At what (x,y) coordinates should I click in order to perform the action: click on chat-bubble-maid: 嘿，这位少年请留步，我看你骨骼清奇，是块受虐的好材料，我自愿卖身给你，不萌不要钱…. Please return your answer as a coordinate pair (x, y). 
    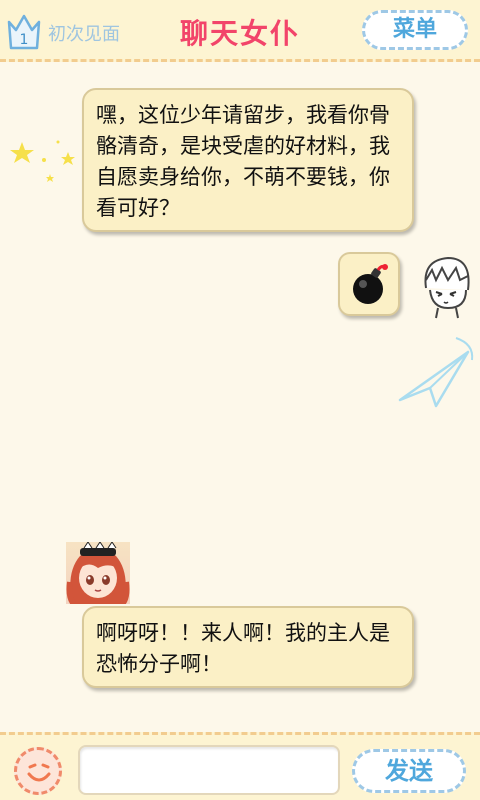
    Looking at the image, I should click on (248, 160).